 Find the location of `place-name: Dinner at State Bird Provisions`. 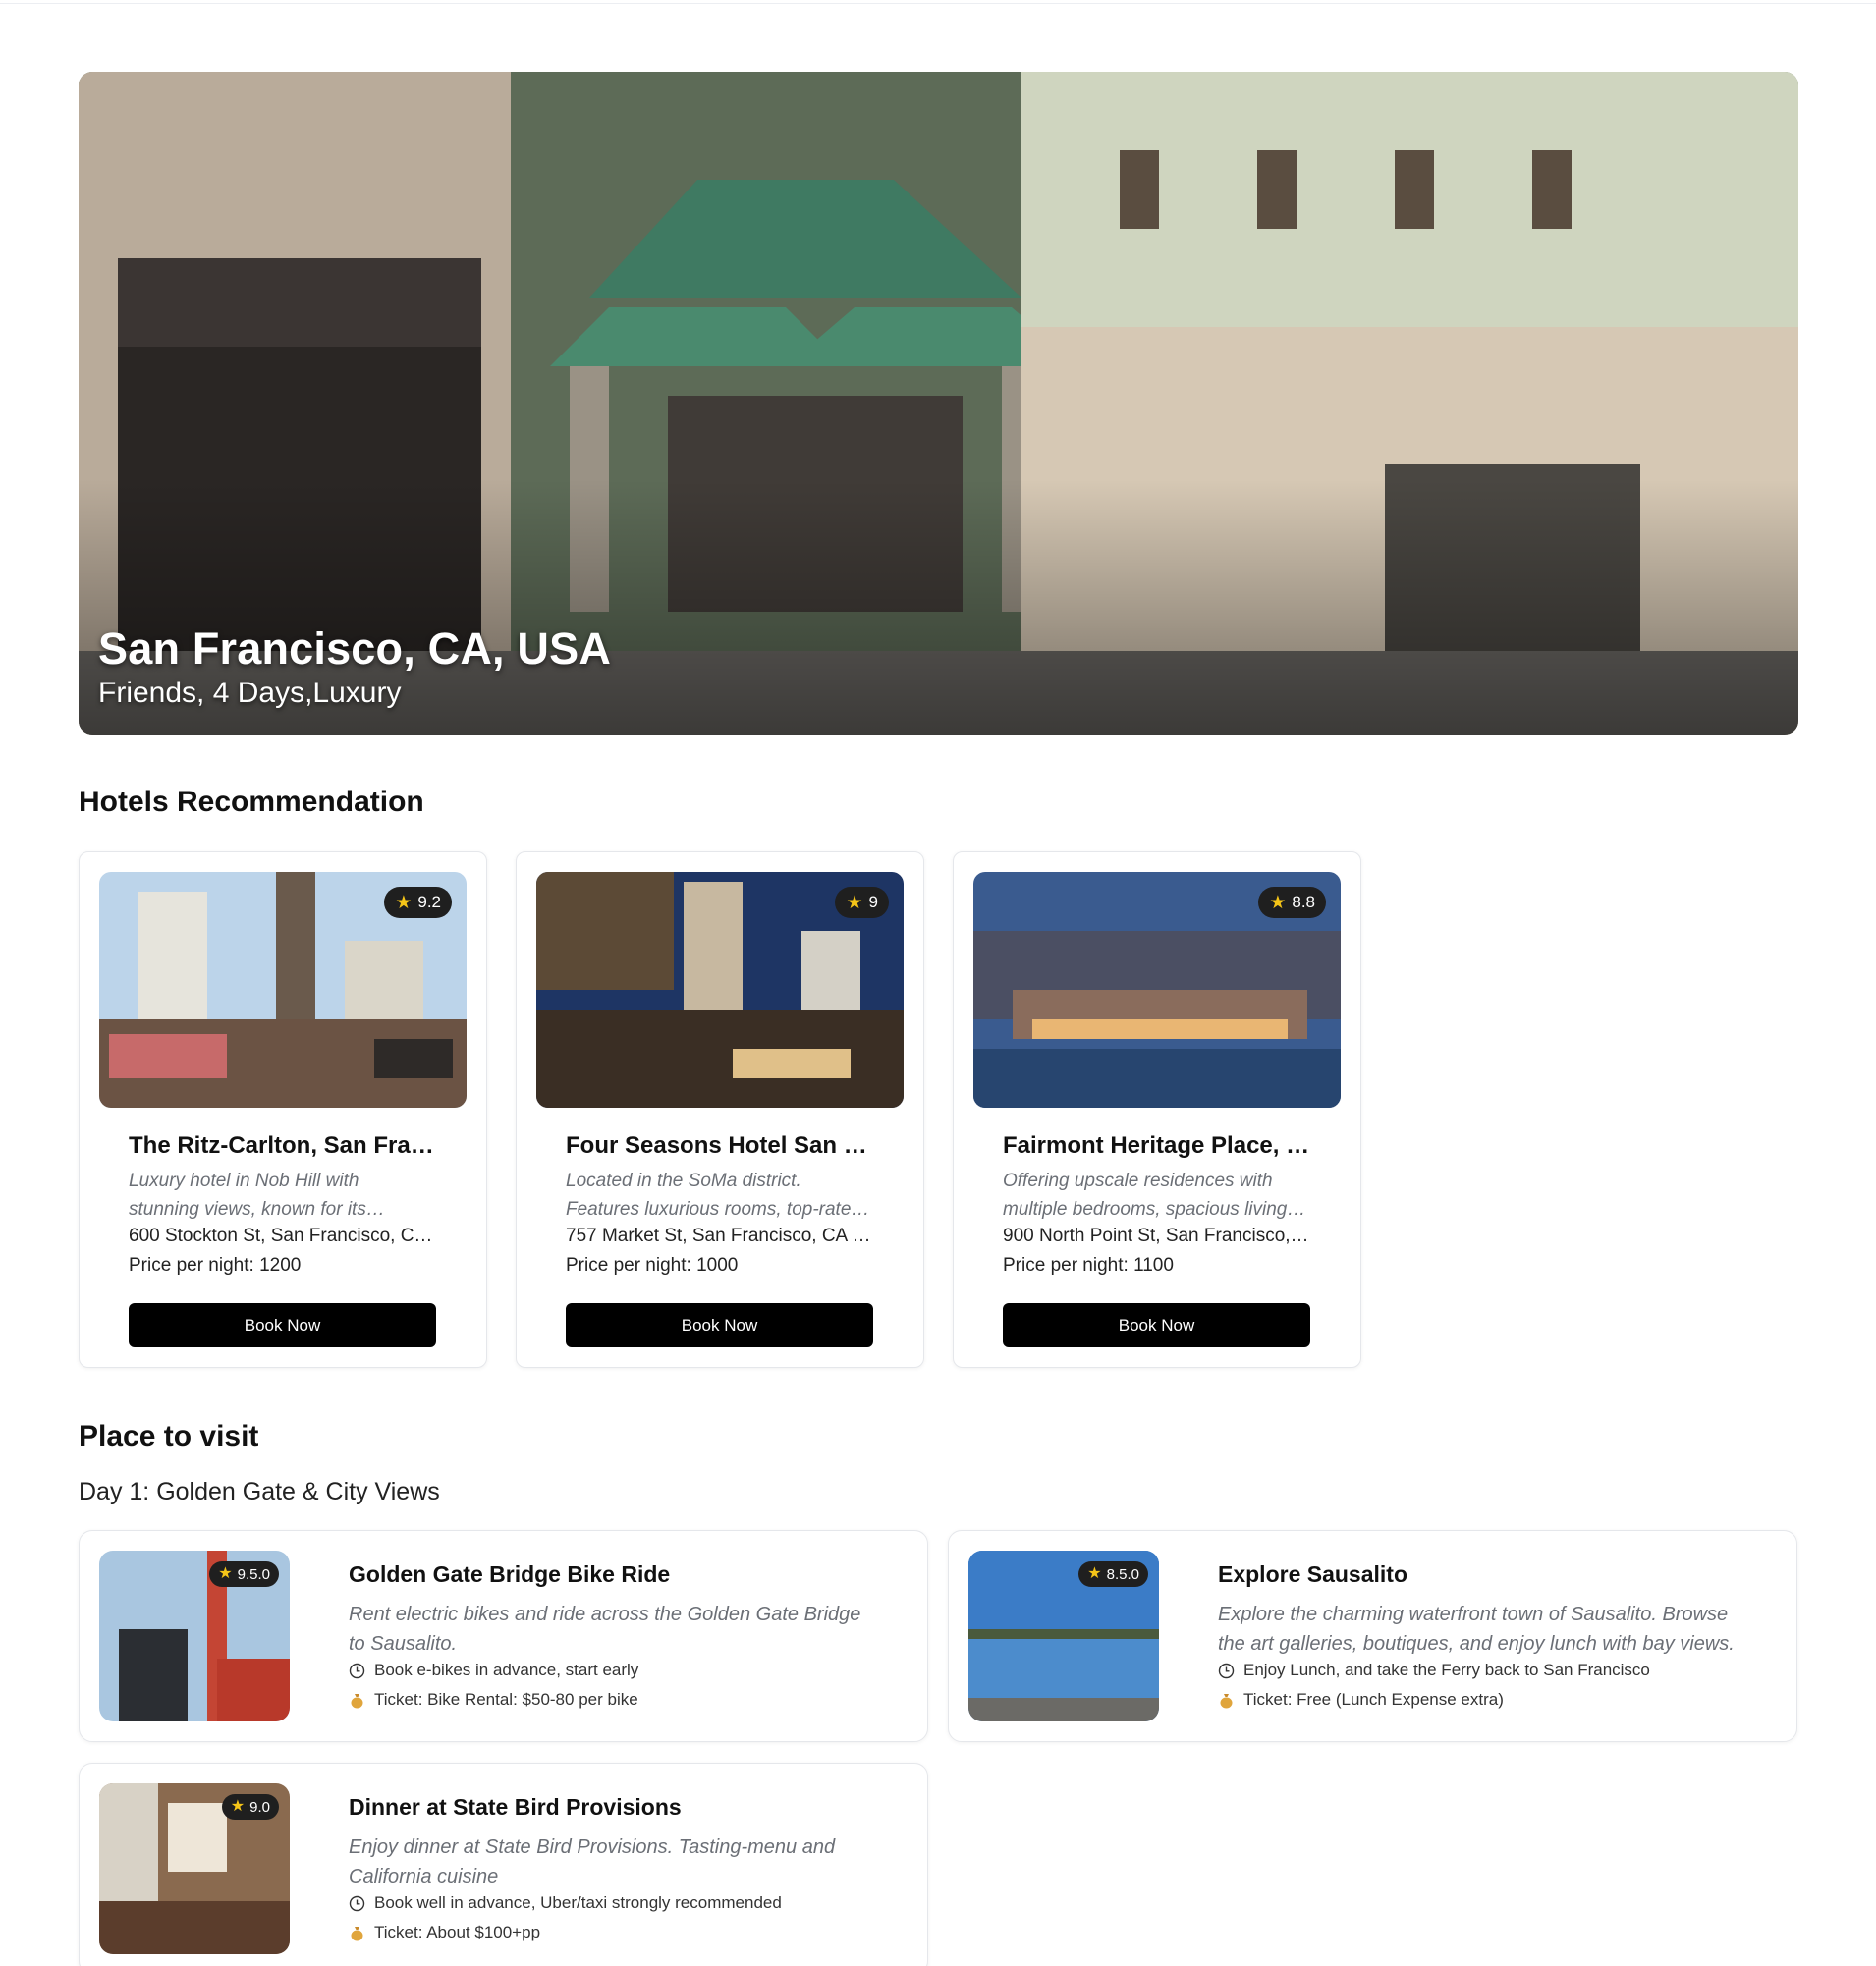

place-name: Dinner at State Bird Provisions is located at coordinates (515, 1807).